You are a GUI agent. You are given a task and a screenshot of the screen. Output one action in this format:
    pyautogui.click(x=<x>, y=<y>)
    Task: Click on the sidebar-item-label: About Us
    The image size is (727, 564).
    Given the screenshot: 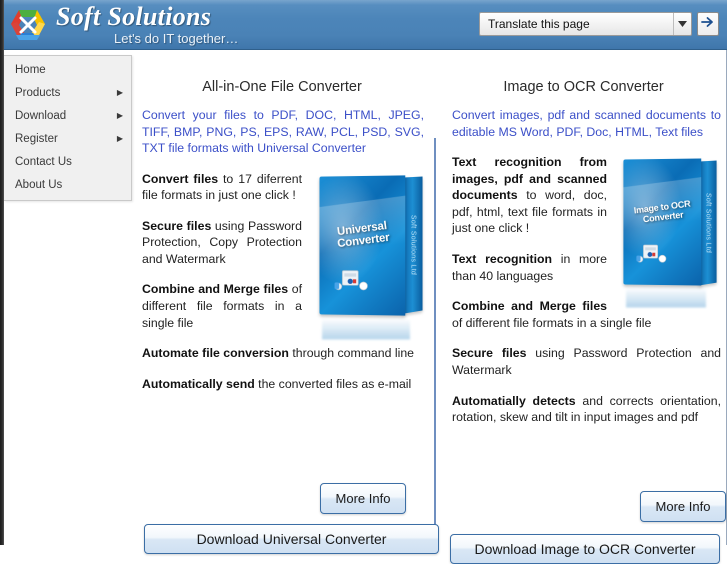 What is the action you would take?
    pyautogui.click(x=39, y=185)
    